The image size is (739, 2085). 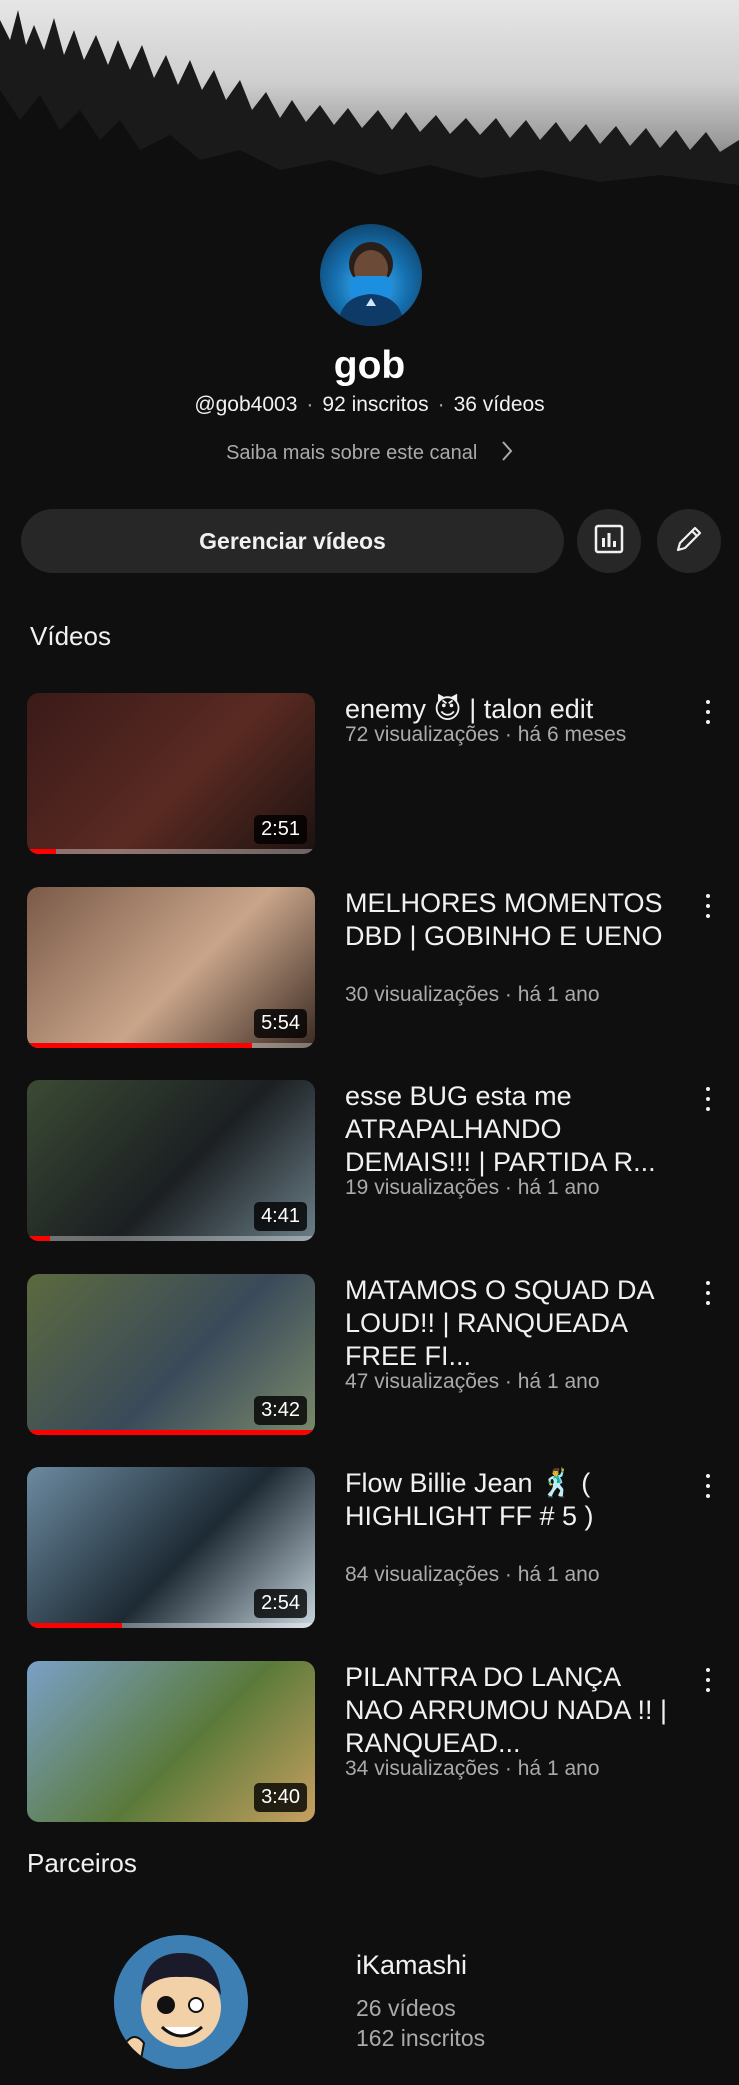 I want to click on analytics-icon, so click(x=609, y=541).